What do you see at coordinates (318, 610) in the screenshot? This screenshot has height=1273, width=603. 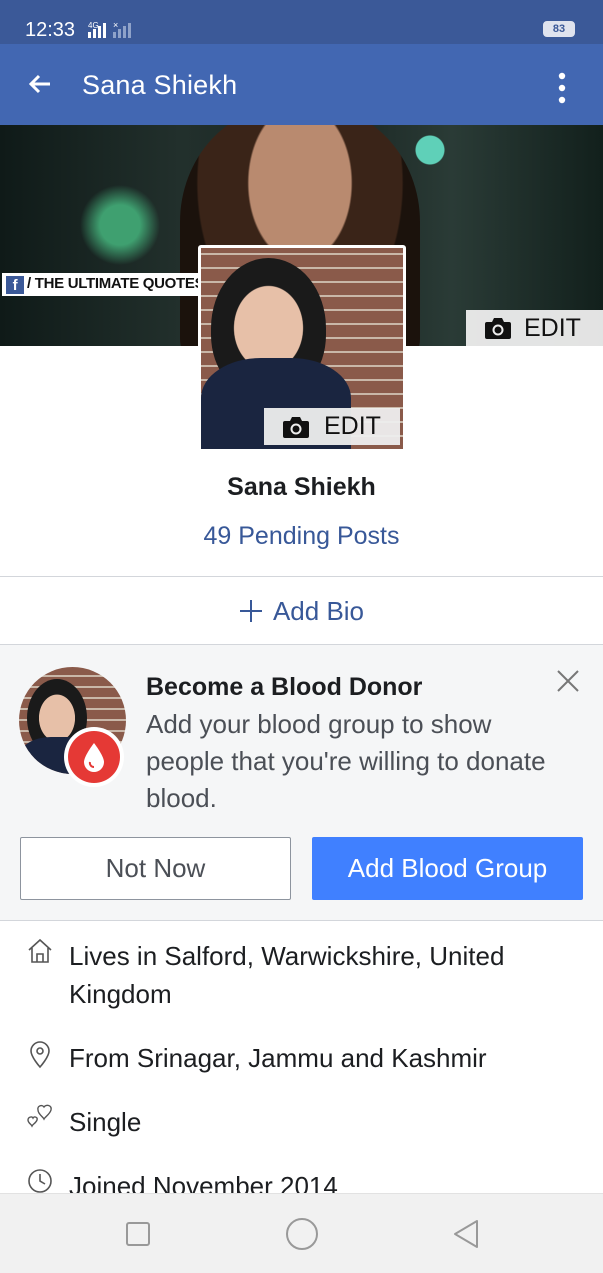 I see `add-bio-label: Add Bio` at bounding box center [318, 610].